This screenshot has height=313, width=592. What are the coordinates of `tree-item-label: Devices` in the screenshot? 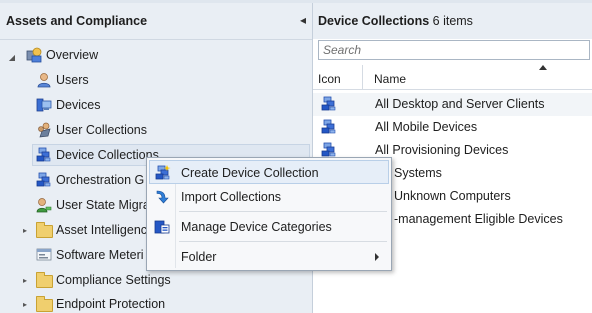 It's located at (78, 105).